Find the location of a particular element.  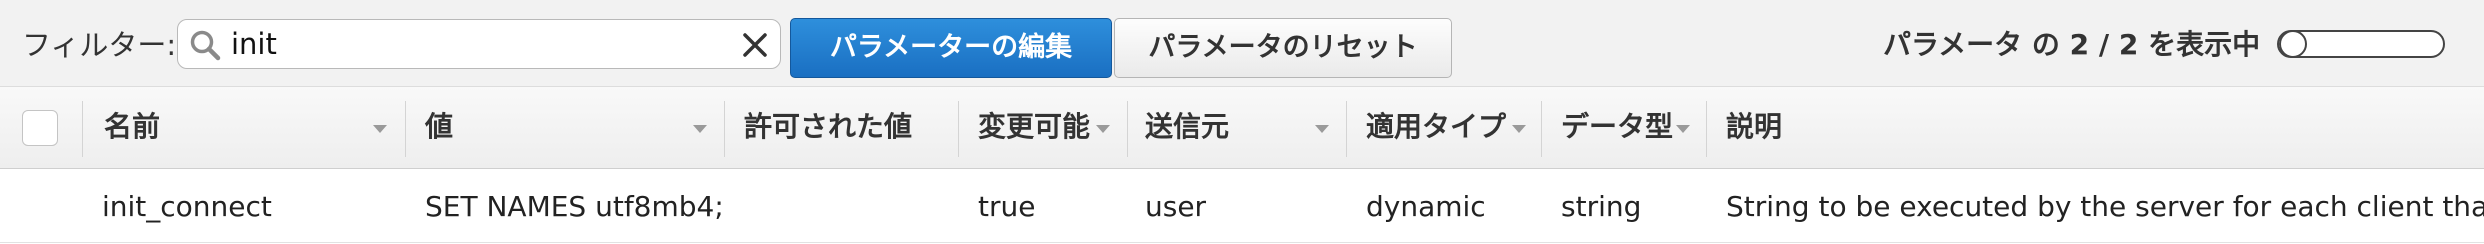

cell-modifiable: true is located at coordinates (1007, 206).